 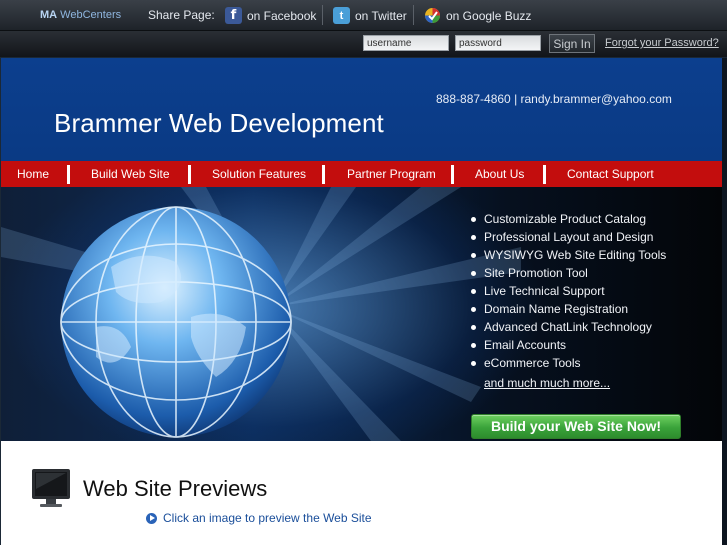 What do you see at coordinates (489, 15) in the screenshot?
I see `share-google-buzz-label: on Google Buzz` at bounding box center [489, 15].